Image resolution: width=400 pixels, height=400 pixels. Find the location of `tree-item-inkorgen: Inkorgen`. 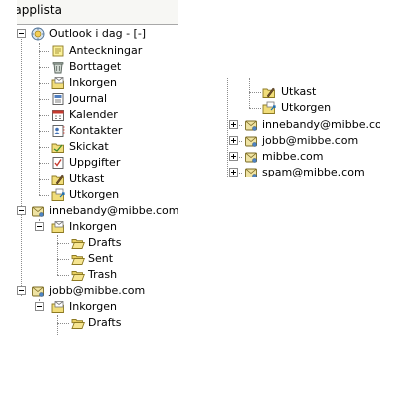

tree-item-inkorgen: Inkorgen is located at coordinates (97, 83).